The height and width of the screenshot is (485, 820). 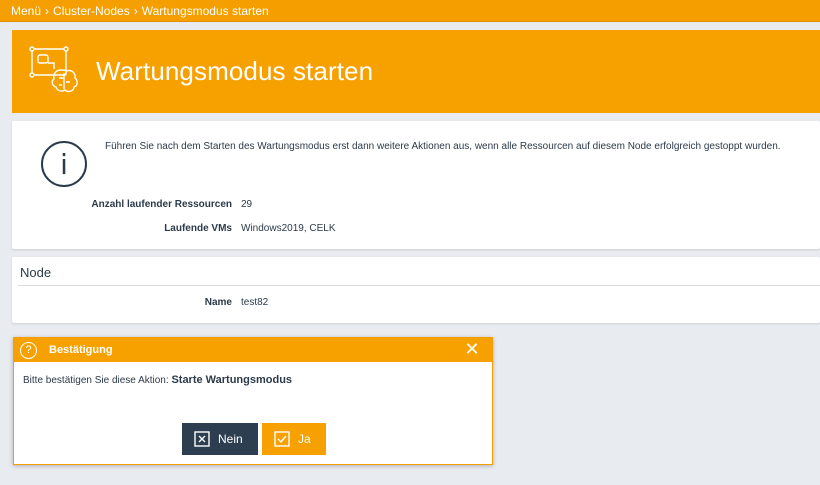 I want to click on dialog-message-action: Starte Wartungsmodus, so click(x=232, y=380).